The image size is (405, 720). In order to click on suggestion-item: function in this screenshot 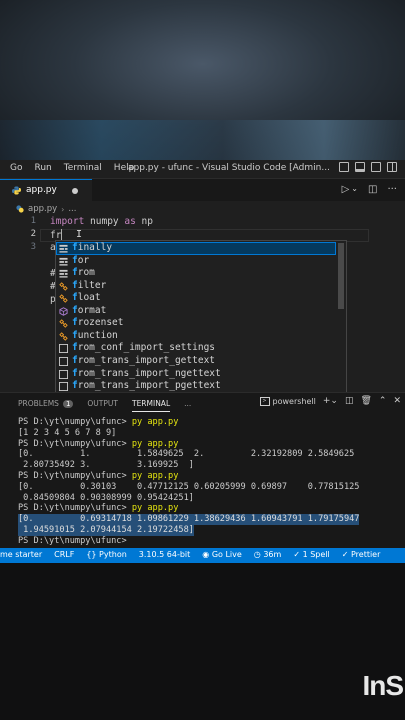, I will do `click(196, 336)`.